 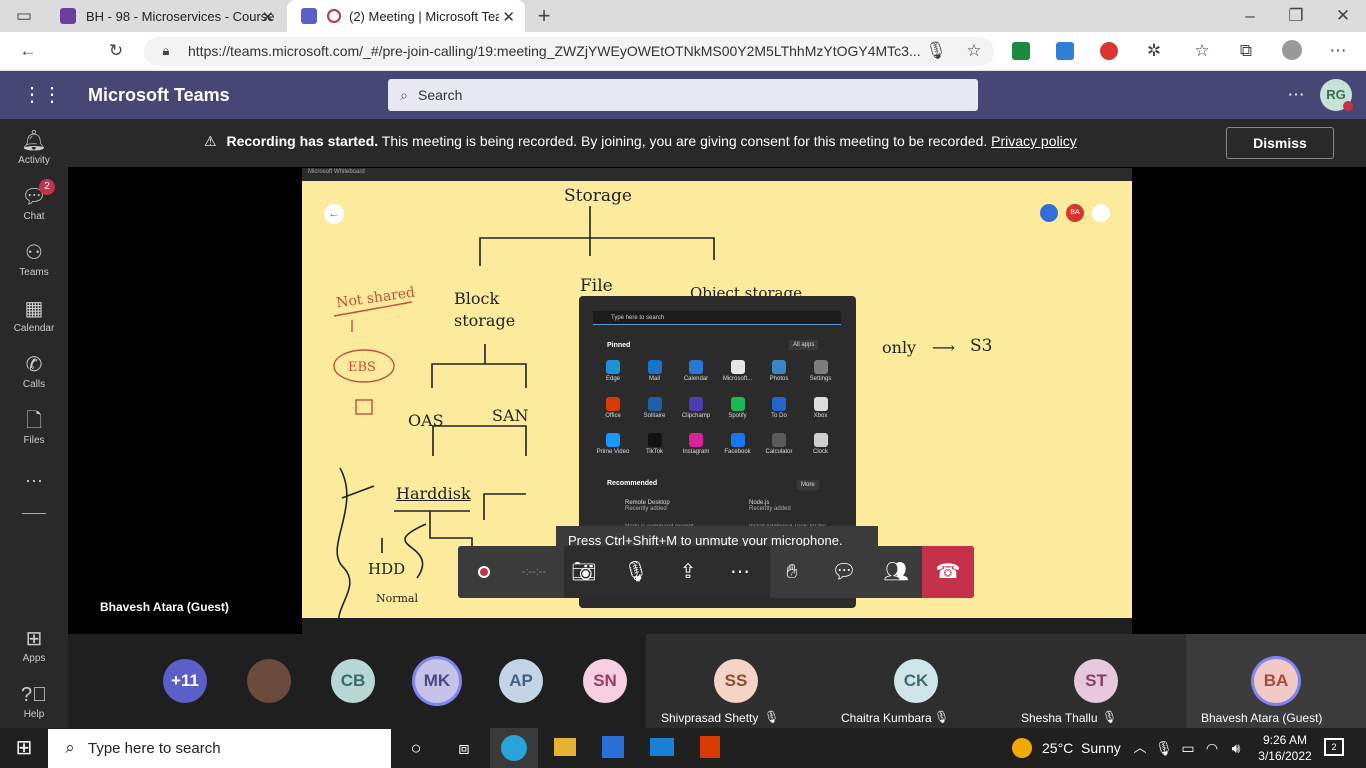 I want to click on file-explorer-icon, so click(x=565, y=747).